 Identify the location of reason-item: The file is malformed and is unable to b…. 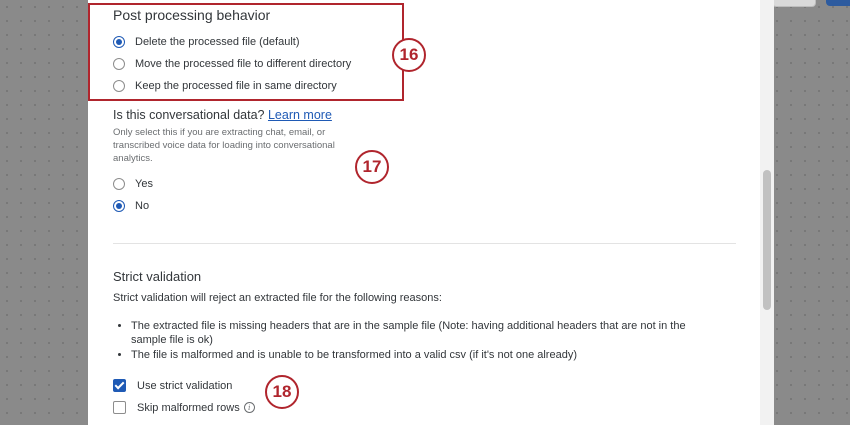
(427, 355).